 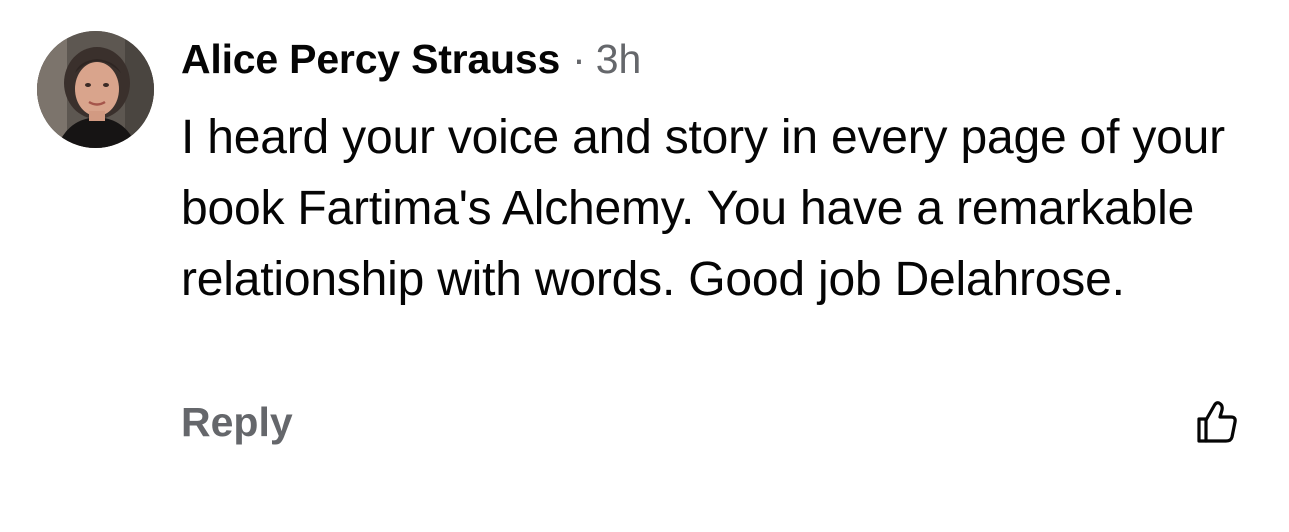 What do you see at coordinates (619, 59) in the screenshot?
I see `timestamp: 3h` at bounding box center [619, 59].